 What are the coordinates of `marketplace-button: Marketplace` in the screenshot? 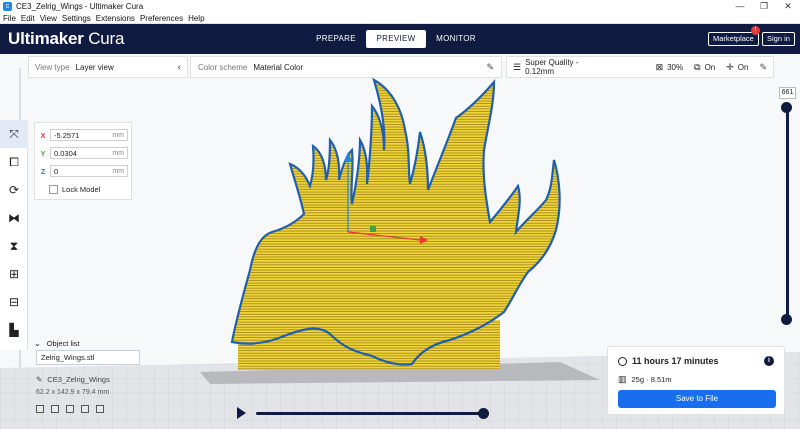 It's located at (733, 39).